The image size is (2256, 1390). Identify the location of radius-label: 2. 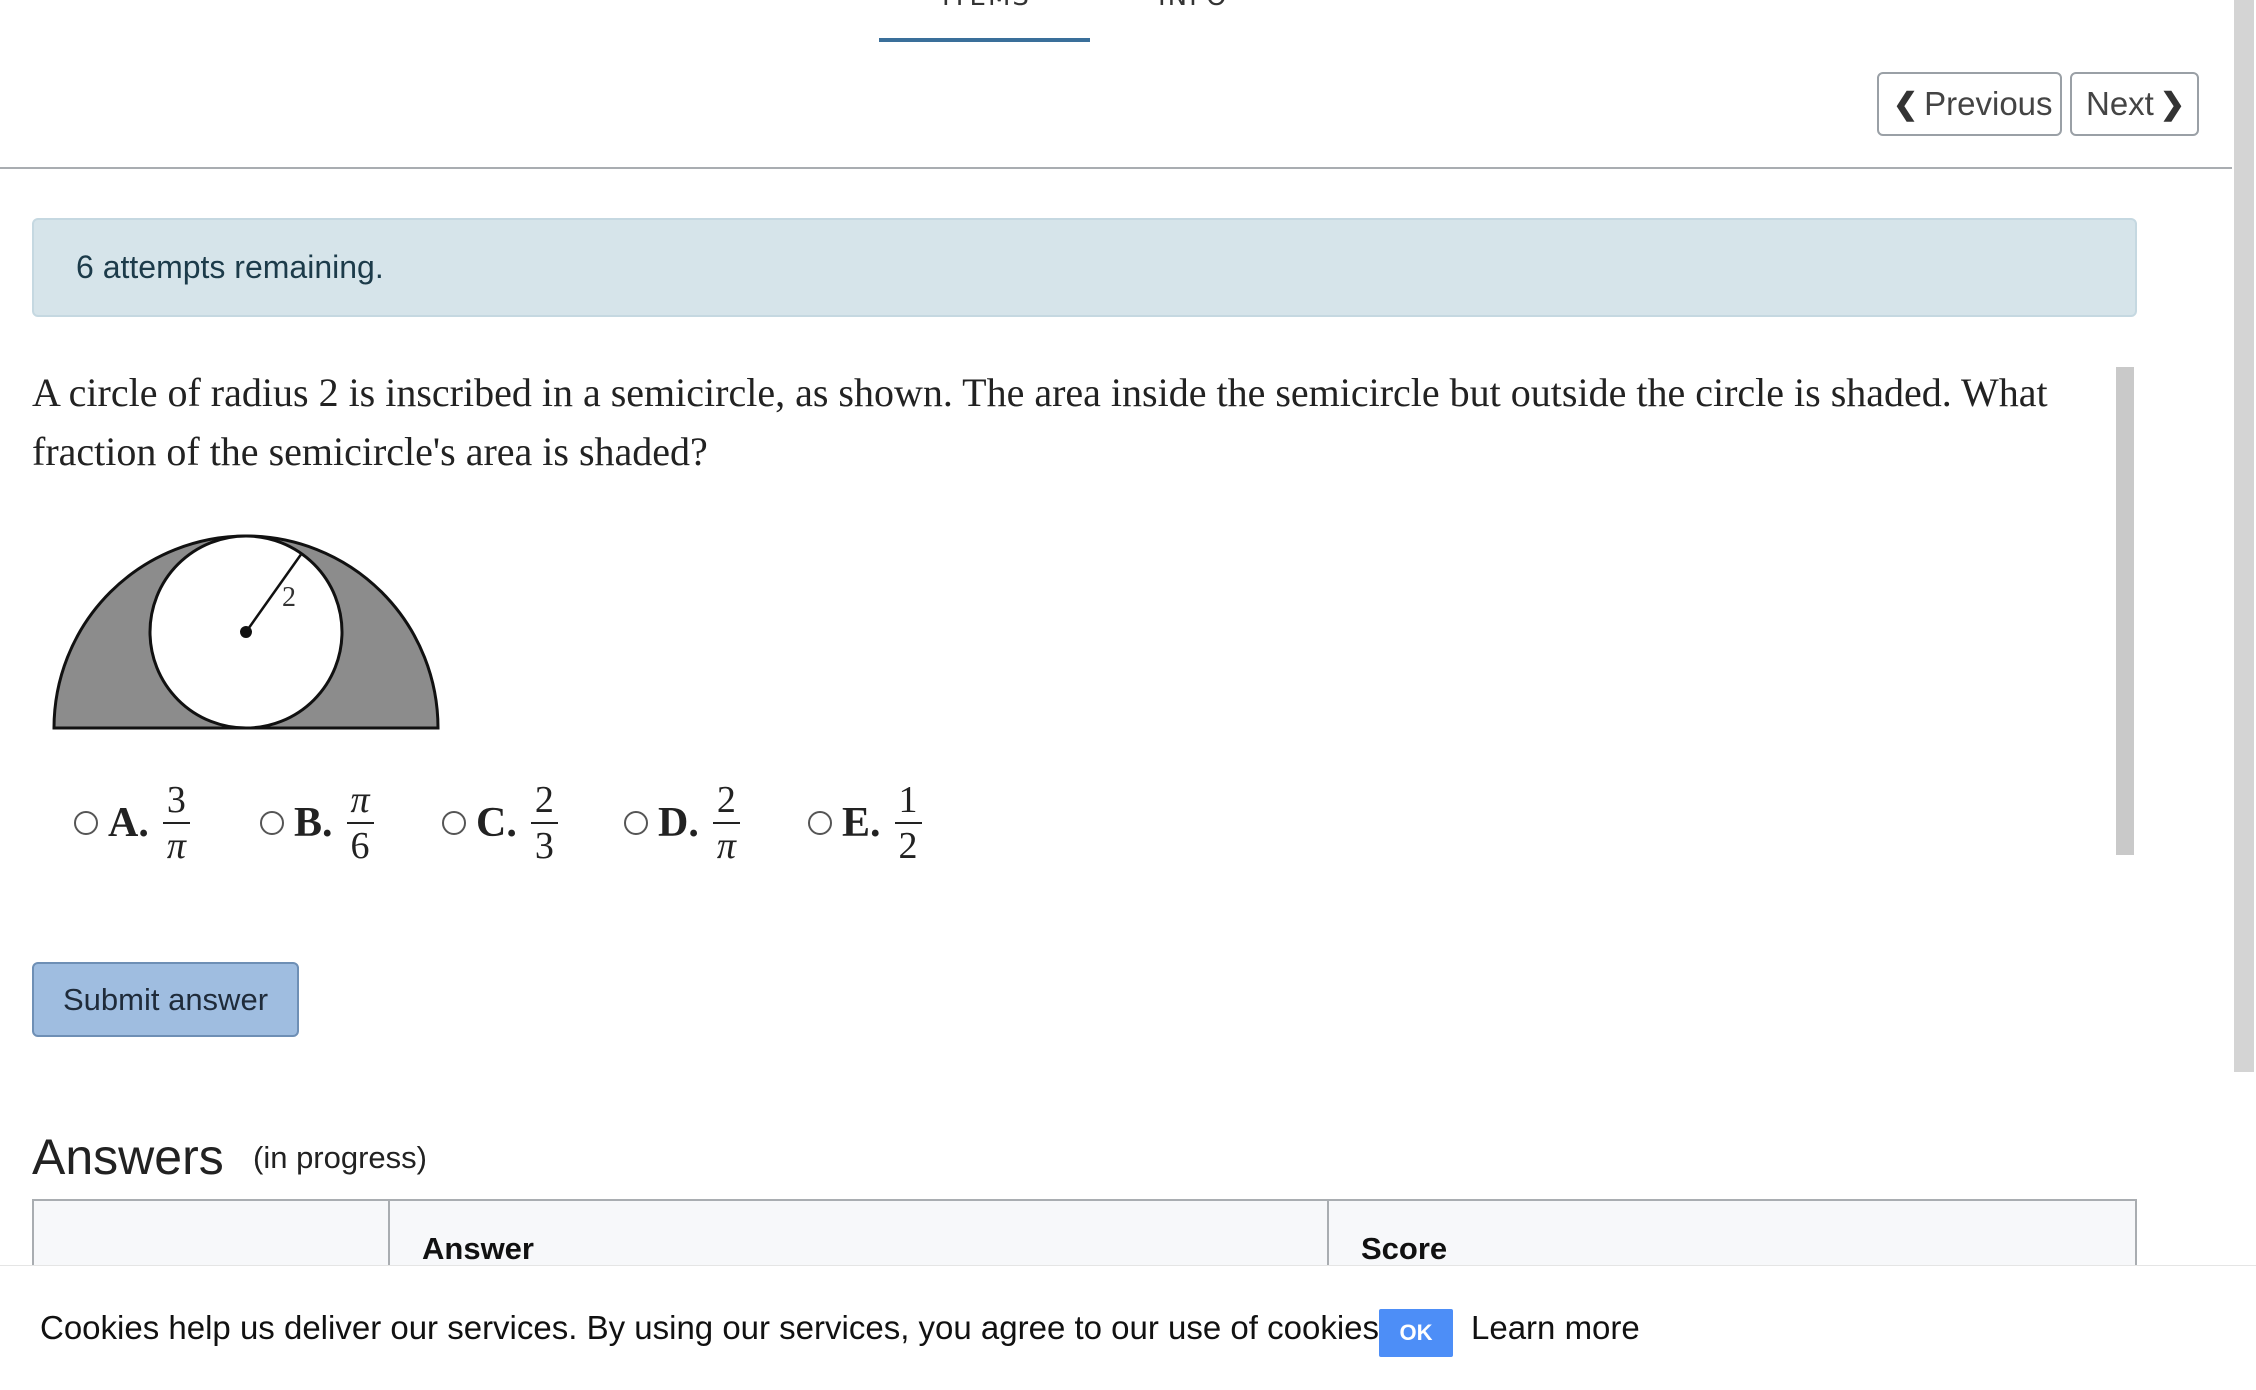
(289, 597).